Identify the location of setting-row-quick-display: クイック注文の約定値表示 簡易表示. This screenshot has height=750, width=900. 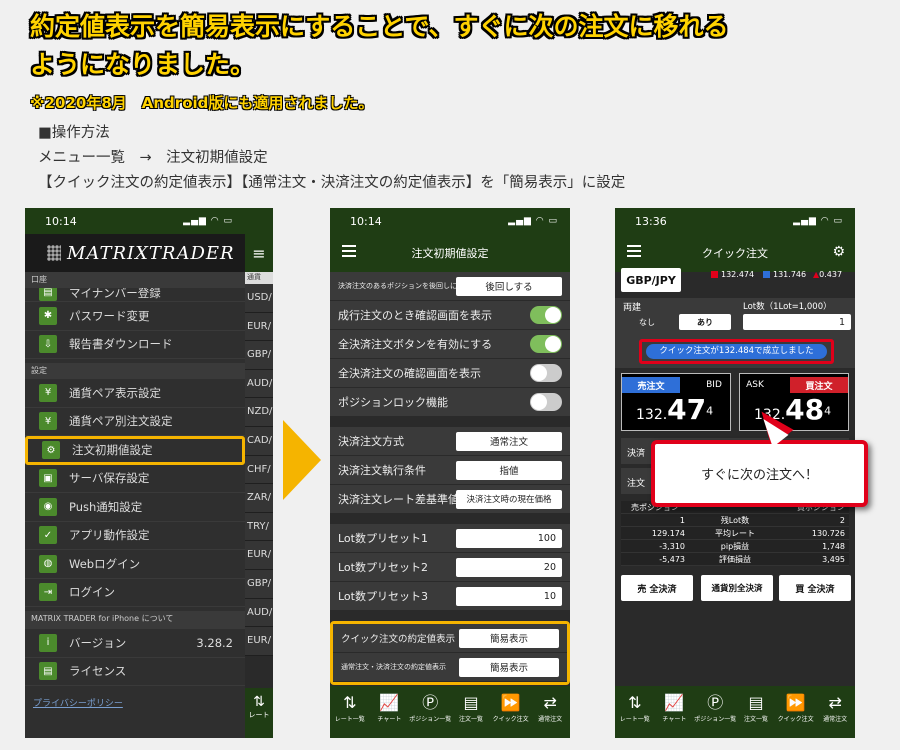
(450, 638).